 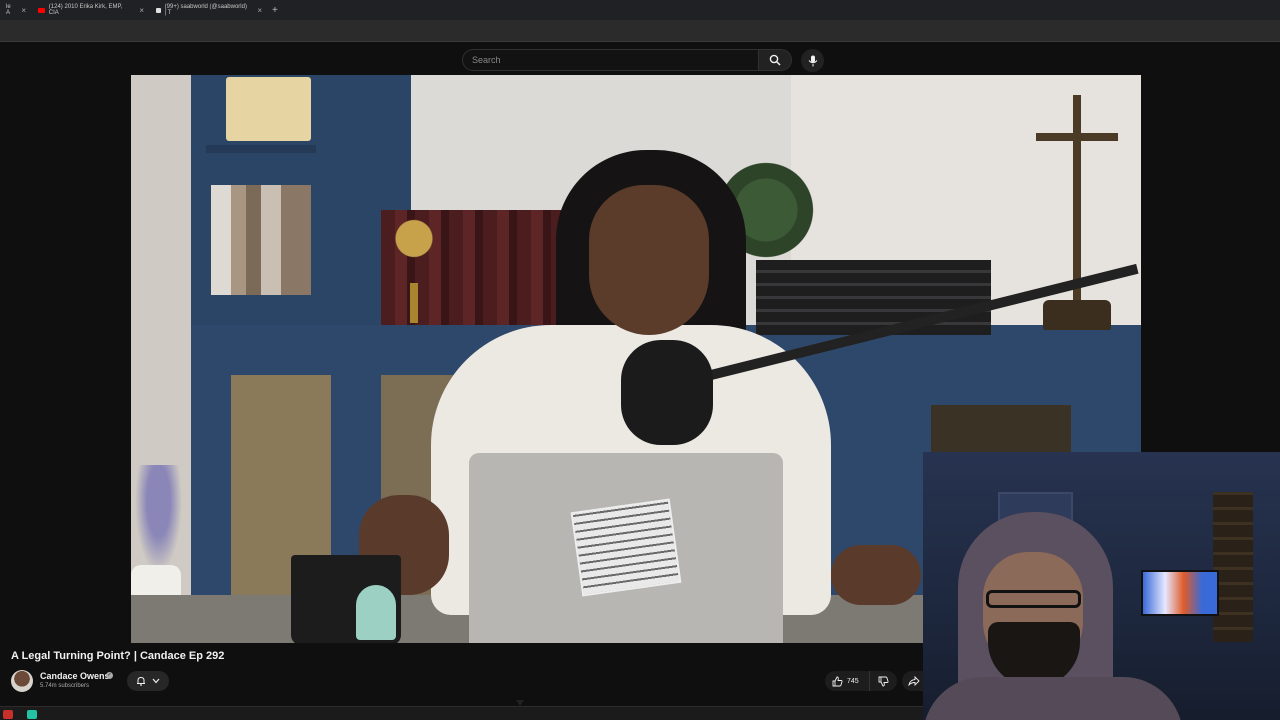 I want to click on tab-title: (124) 2010 Erika Kirk, EMP, CIA, so click(x=85, y=10).